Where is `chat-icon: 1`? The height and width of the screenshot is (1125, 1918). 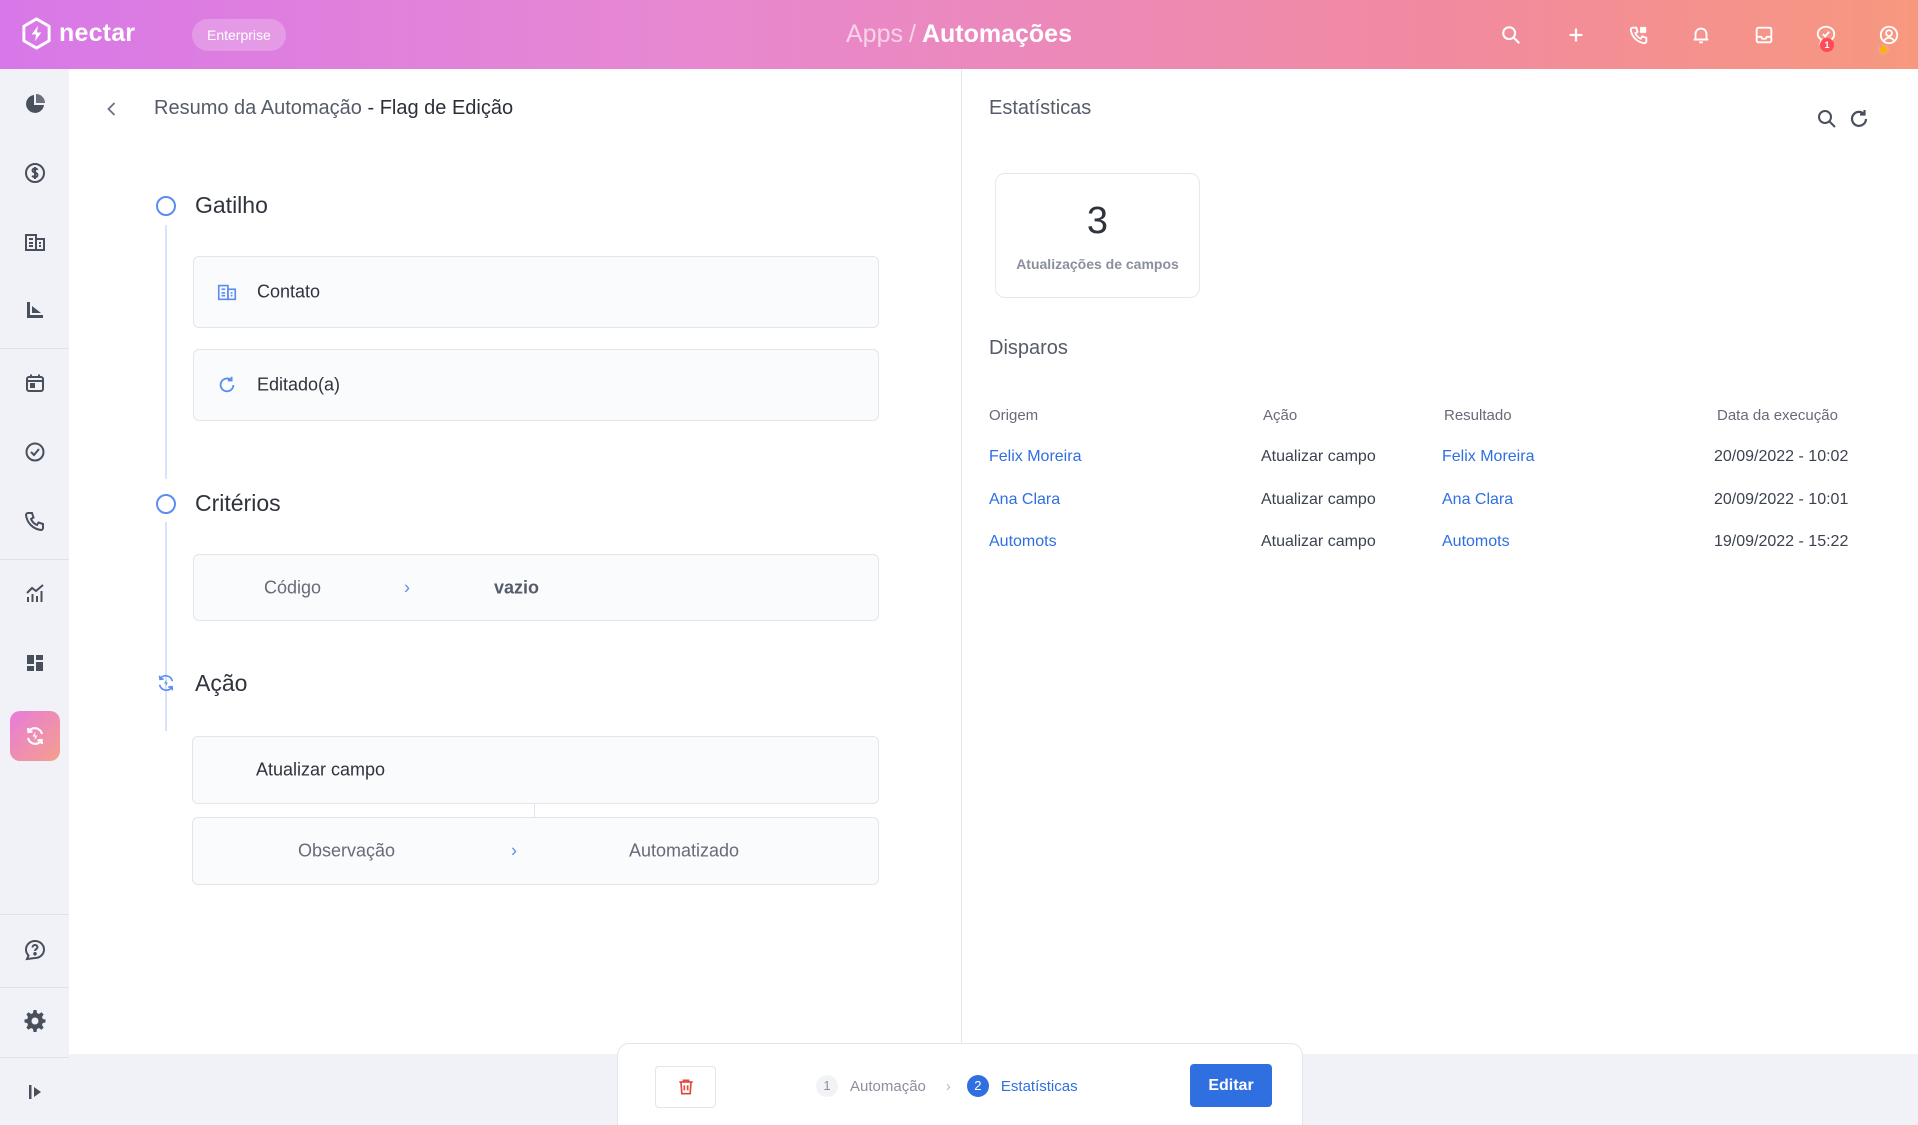
chat-icon: 1 is located at coordinates (1826, 36).